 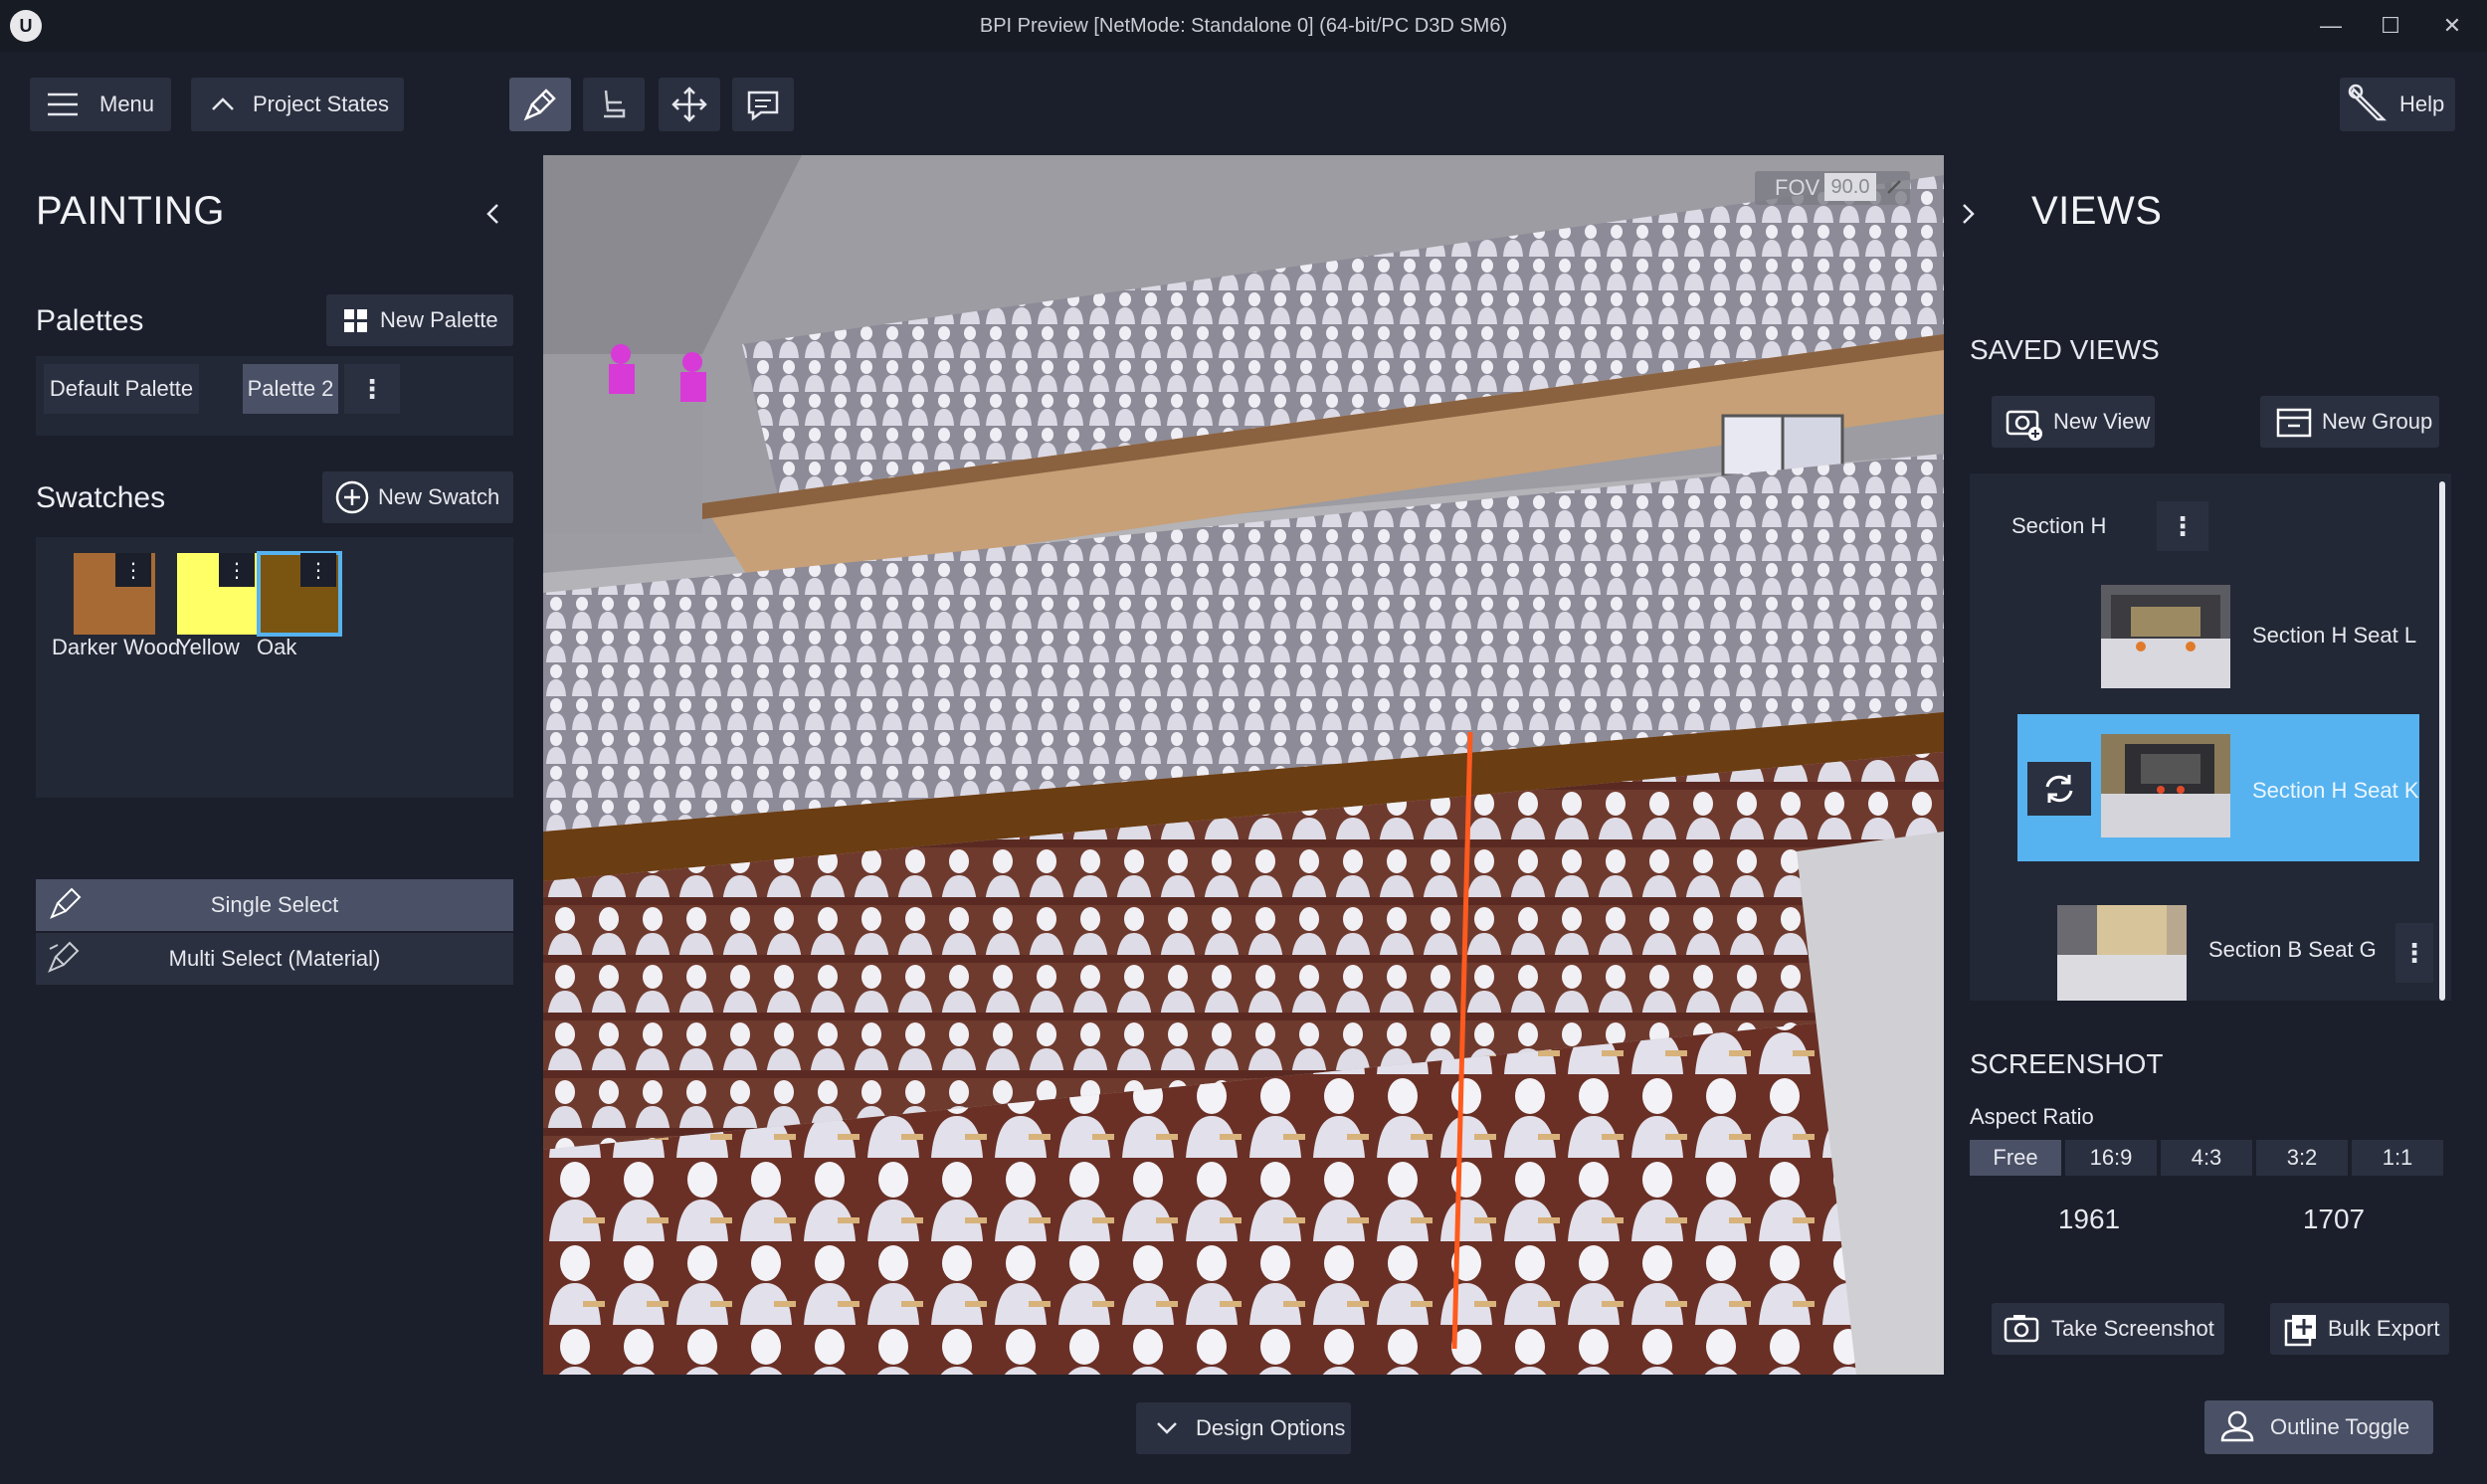 What do you see at coordinates (2302, 1158) in the screenshot?
I see `ratio-3-2-button: 3:2` at bounding box center [2302, 1158].